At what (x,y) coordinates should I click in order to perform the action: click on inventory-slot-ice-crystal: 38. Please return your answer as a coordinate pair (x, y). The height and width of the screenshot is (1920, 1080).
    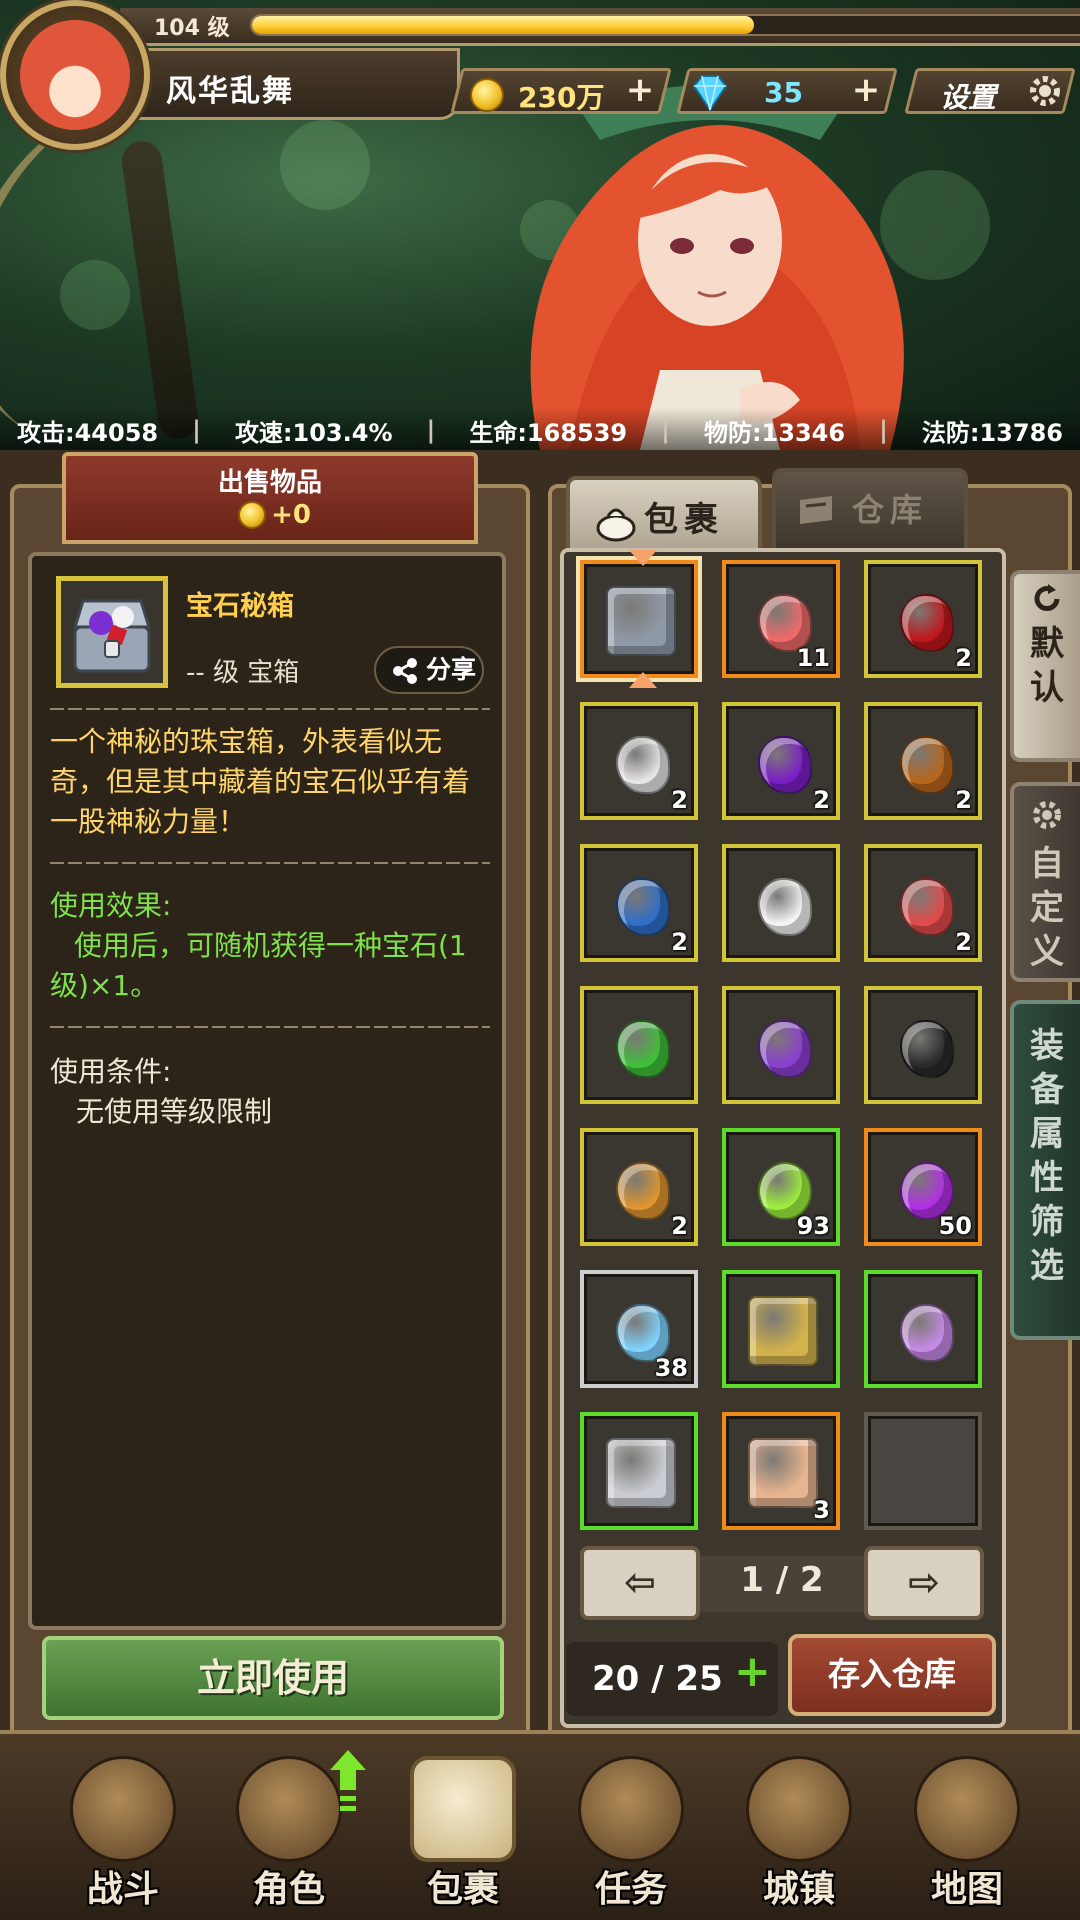
    Looking at the image, I should click on (639, 1329).